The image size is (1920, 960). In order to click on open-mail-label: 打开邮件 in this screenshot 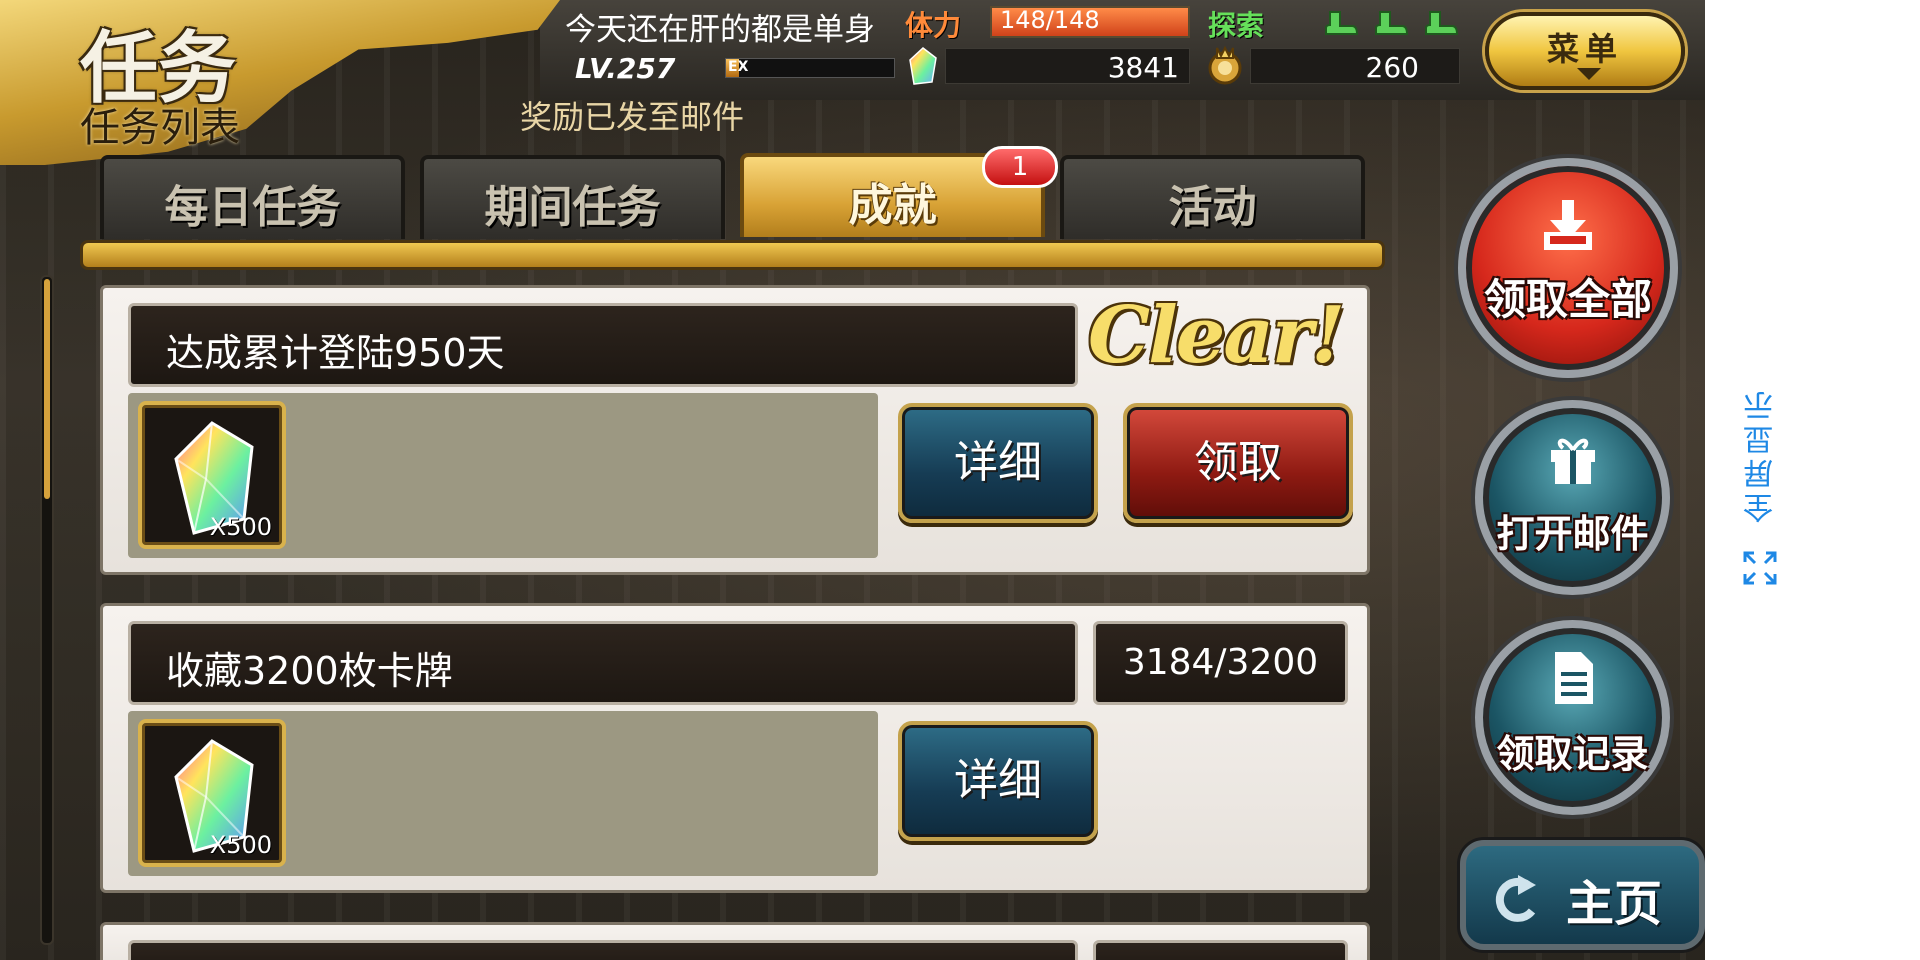, I will do `click(1572, 534)`.